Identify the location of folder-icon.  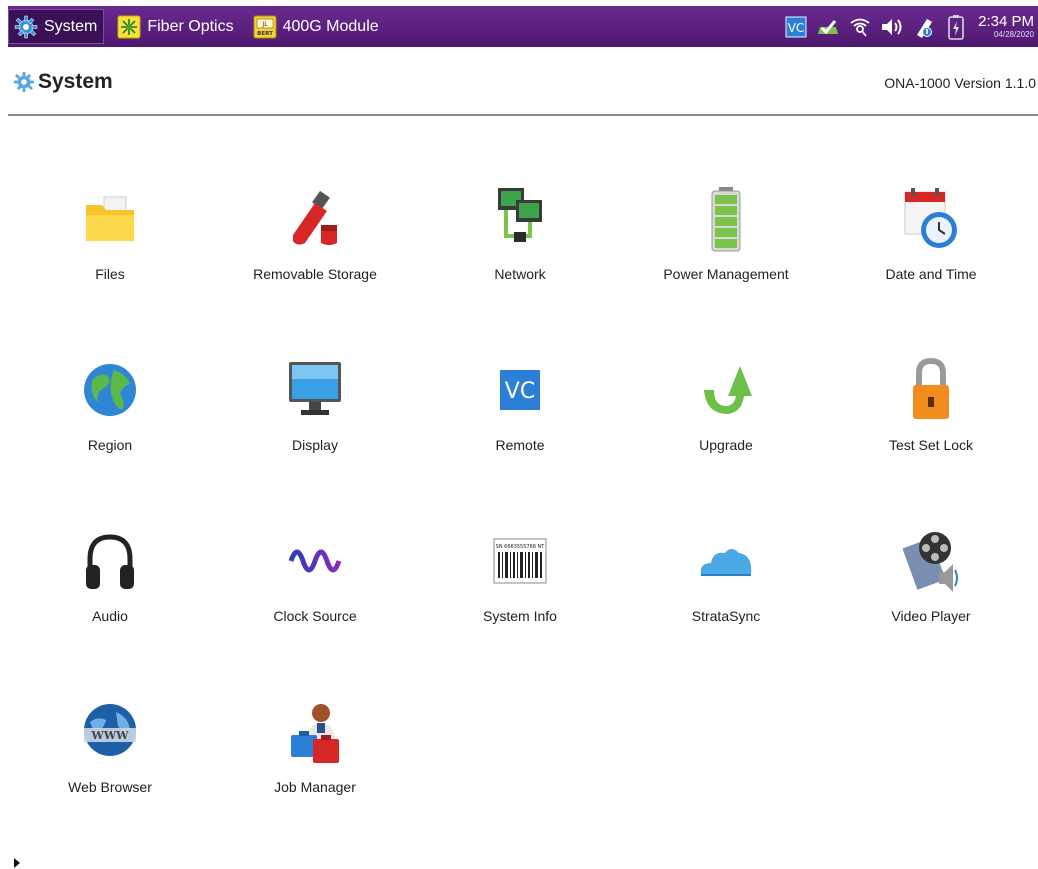
(110, 219).